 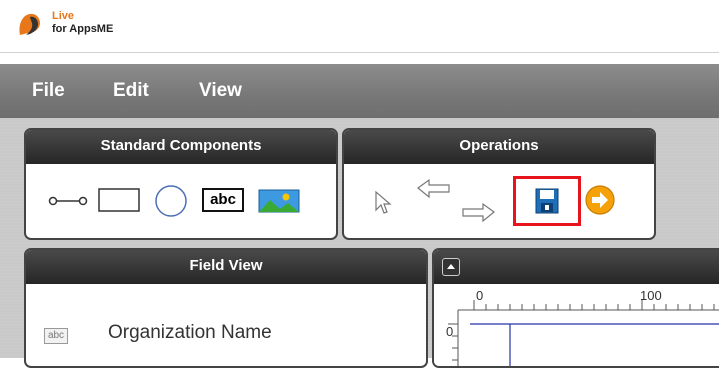 What do you see at coordinates (499, 184) in the screenshot?
I see `operations-panel: Operations` at bounding box center [499, 184].